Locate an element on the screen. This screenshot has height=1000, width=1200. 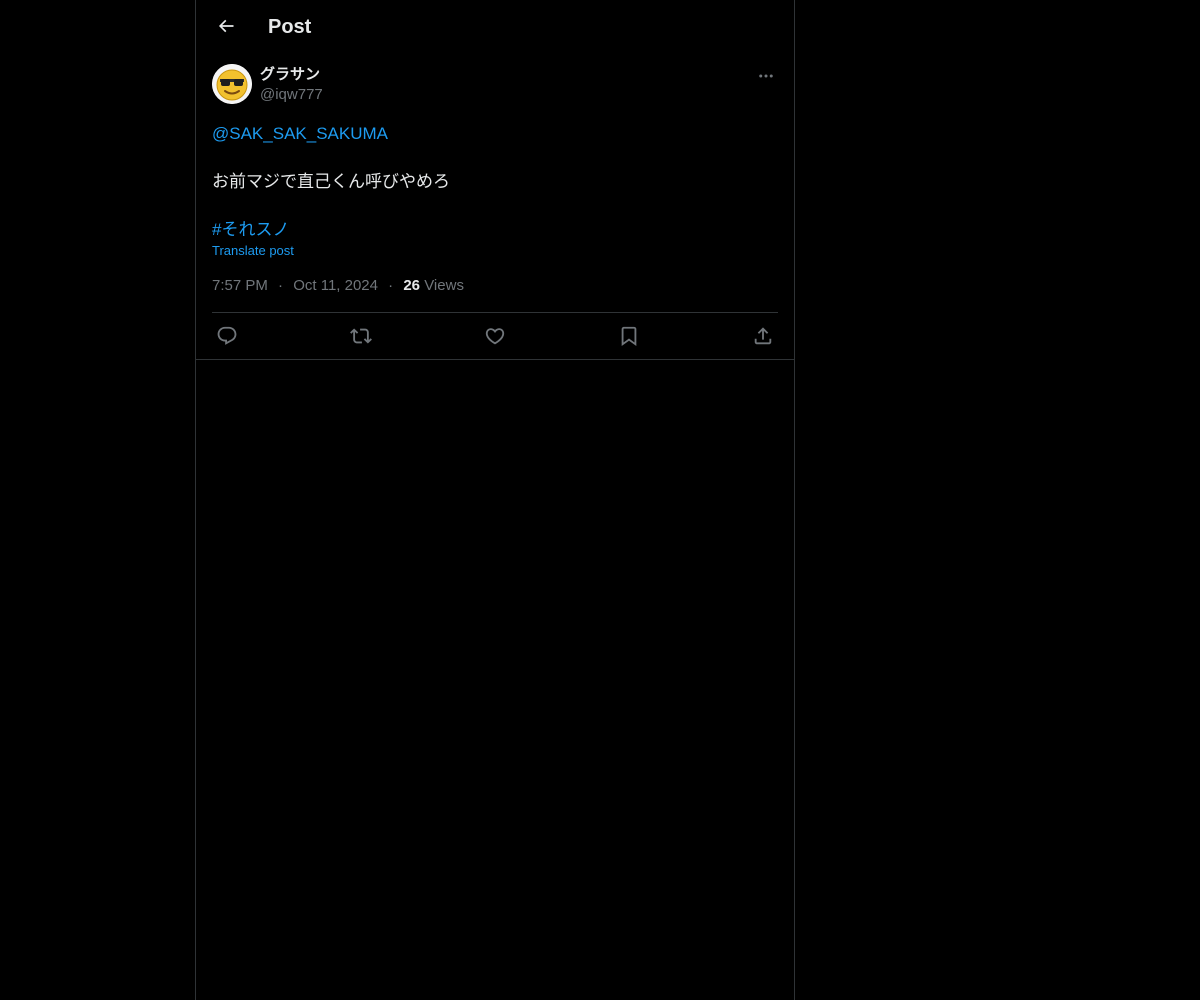
more-options-button is located at coordinates (766, 76).